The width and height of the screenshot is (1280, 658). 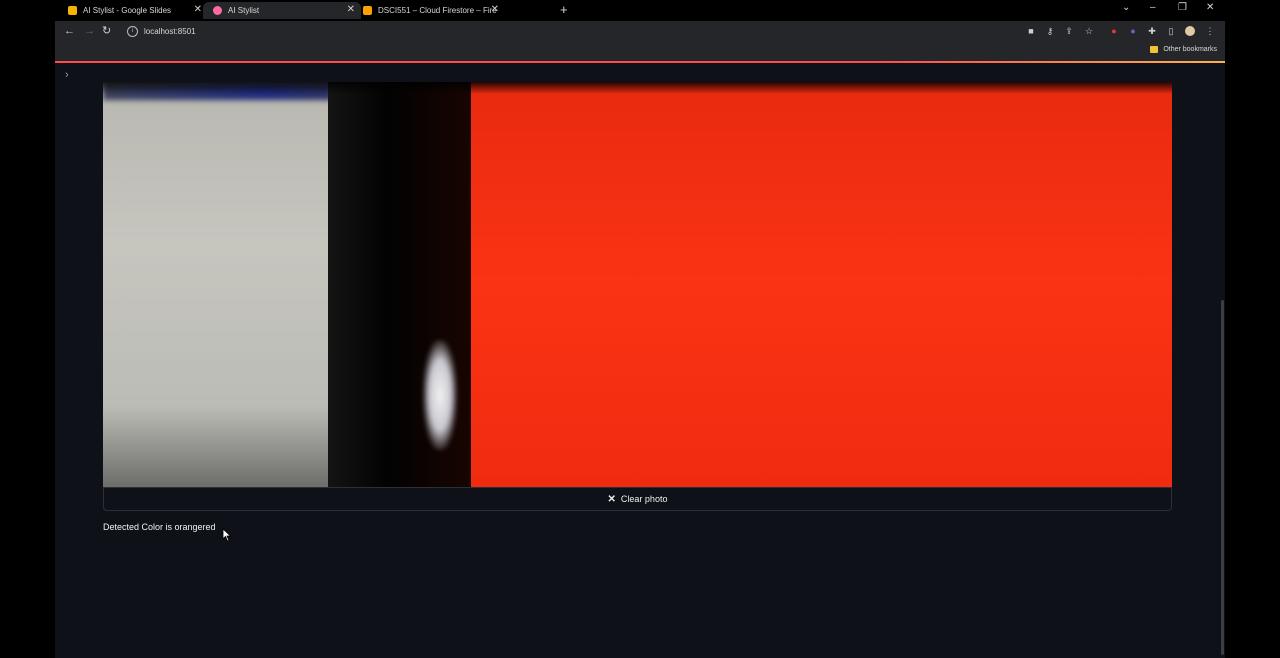 What do you see at coordinates (89, 31) in the screenshot?
I see `forward-icon: →` at bounding box center [89, 31].